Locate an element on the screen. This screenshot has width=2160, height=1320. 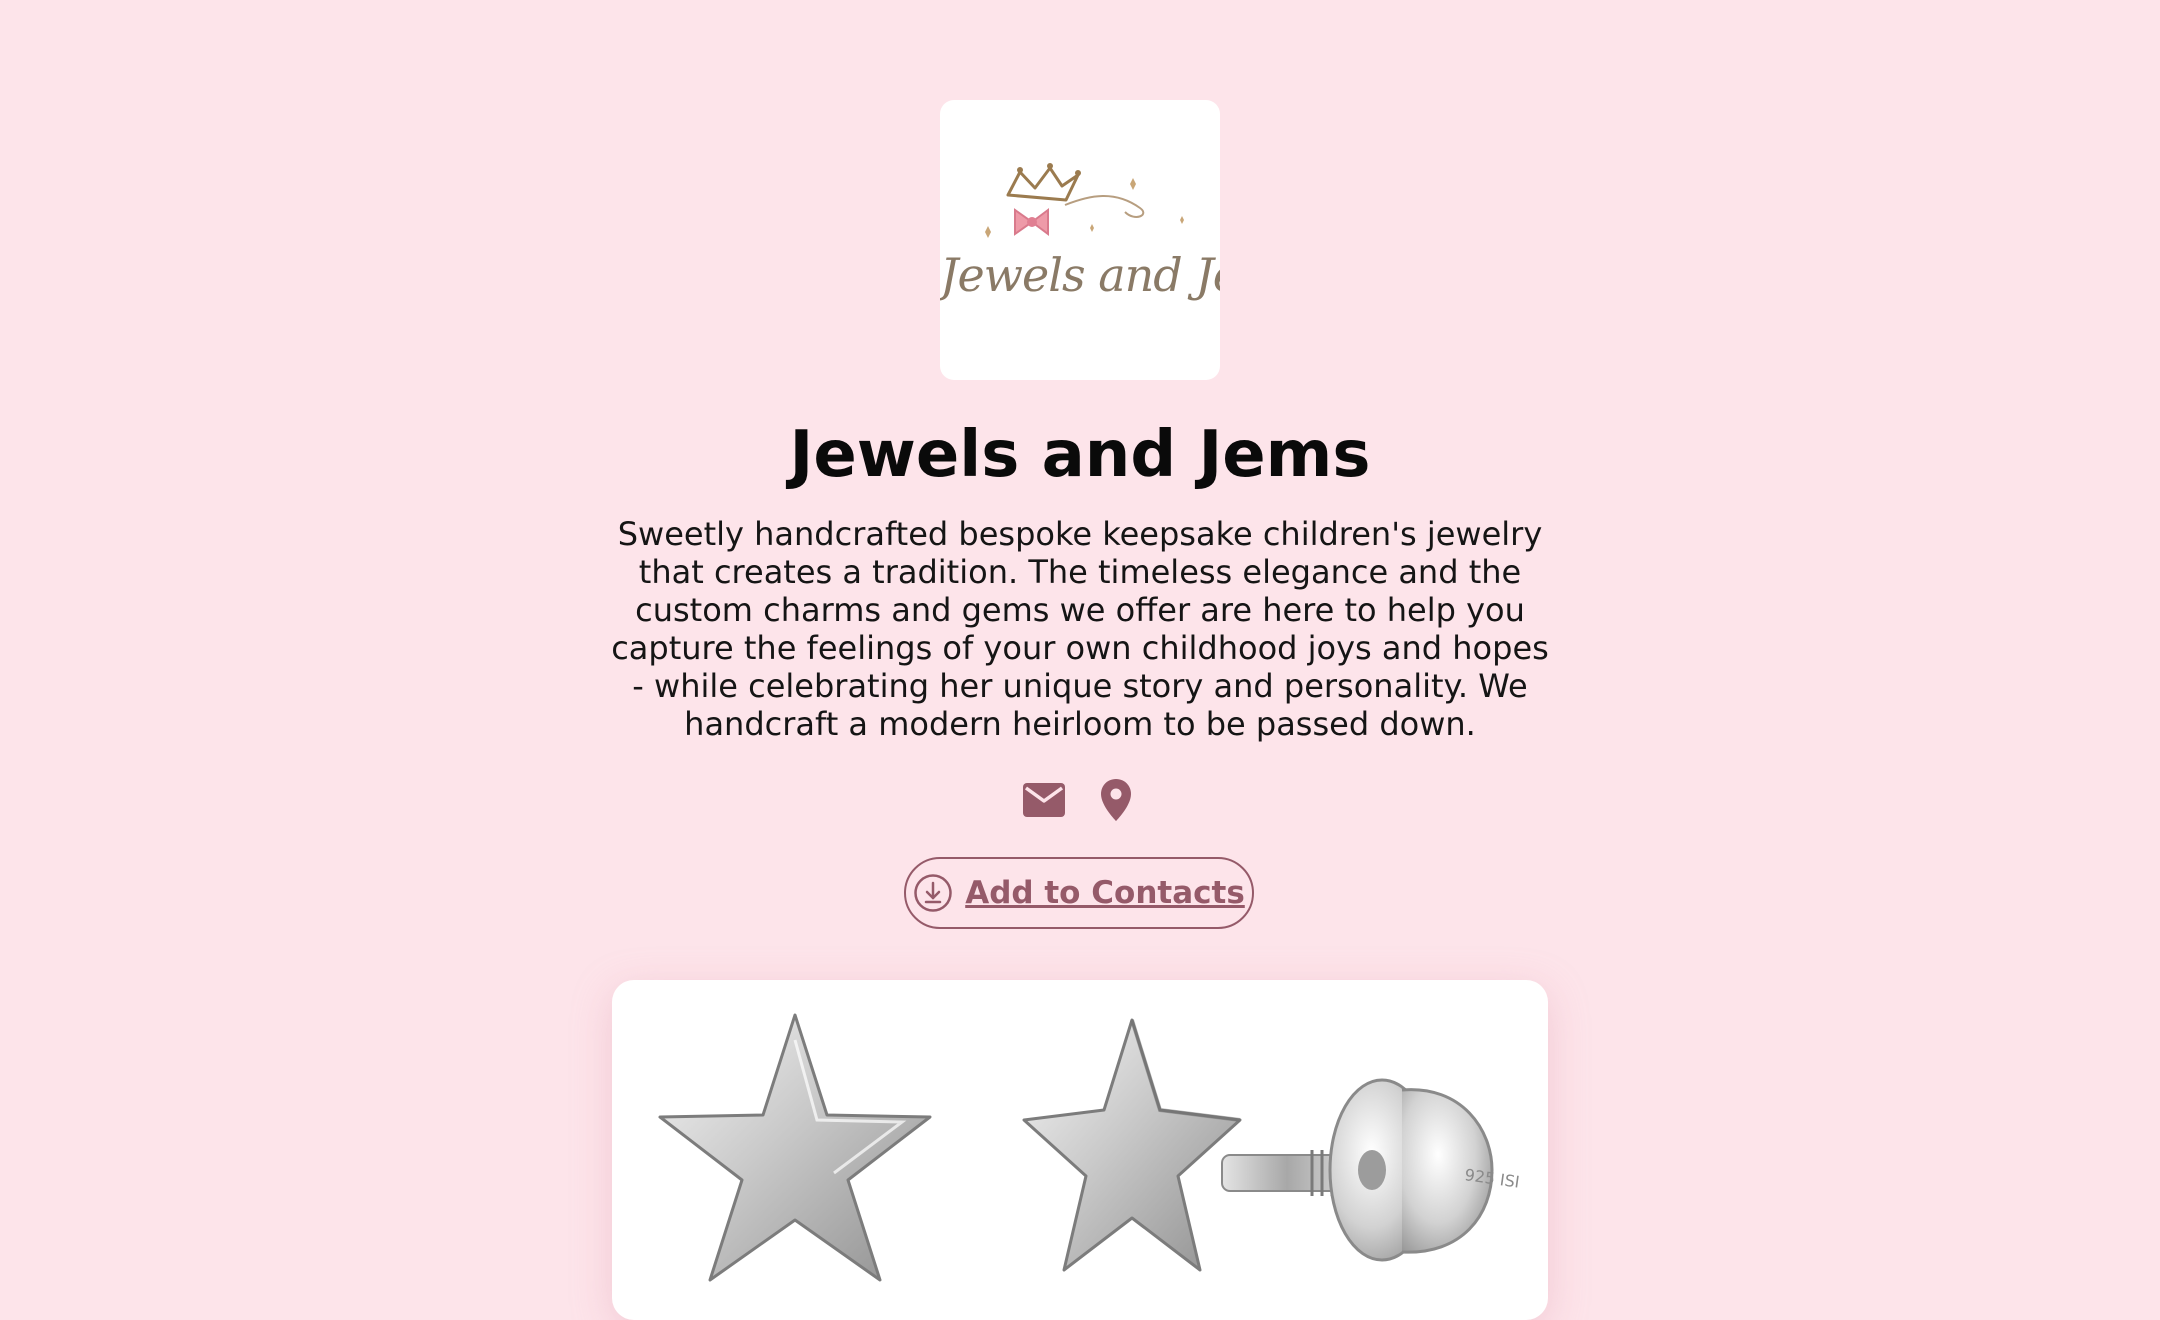
product-image-card: 925 ISI is located at coordinates (1080, 1150).